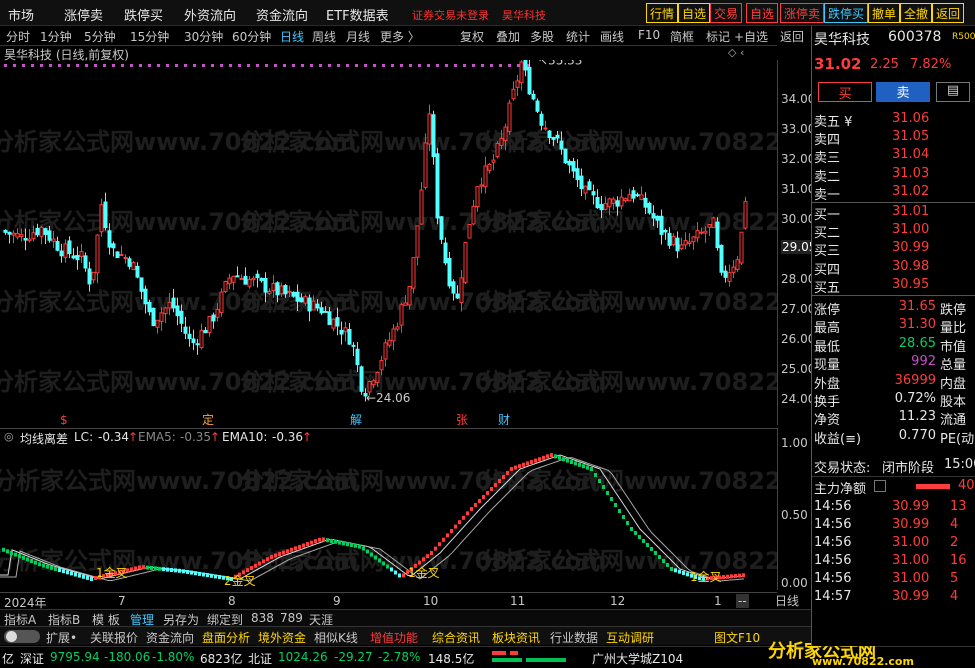 This screenshot has width=975, height=668. Describe the element at coordinates (893, 286) in the screenshot. I see `order-book-row: 买五 30.95` at that location.